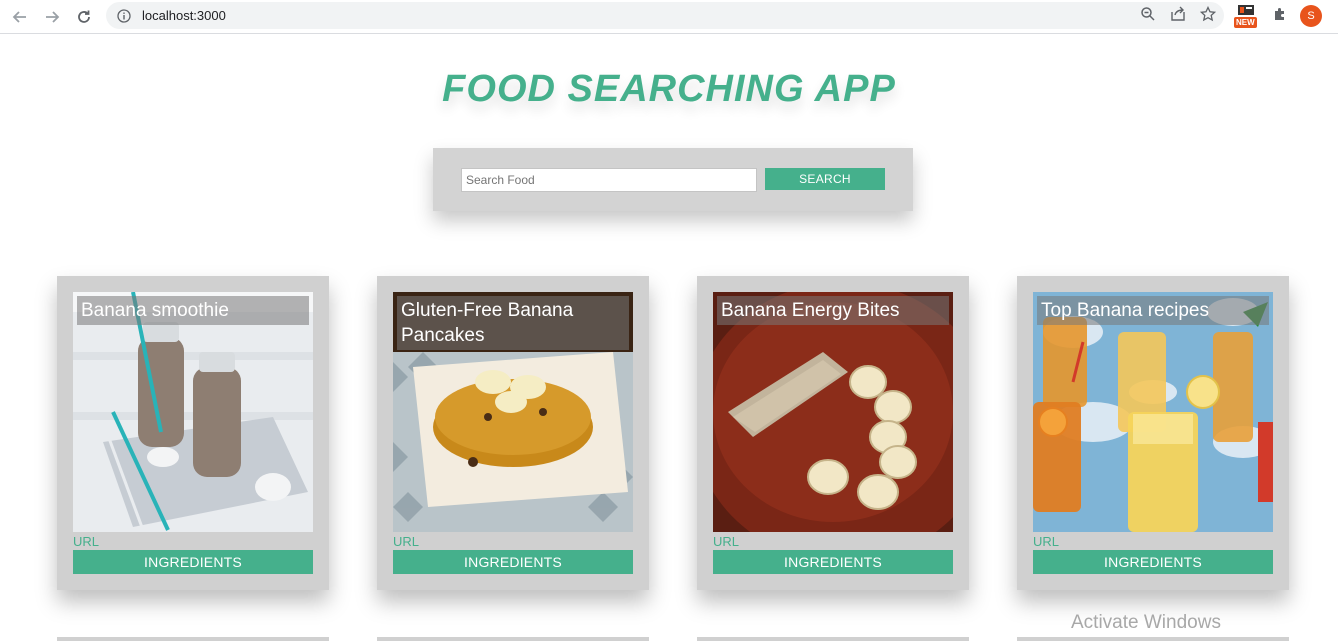 Image resolution: width=1338 pixels, height=641 pixels. I want to click on reload-icon, so click(84, 17).